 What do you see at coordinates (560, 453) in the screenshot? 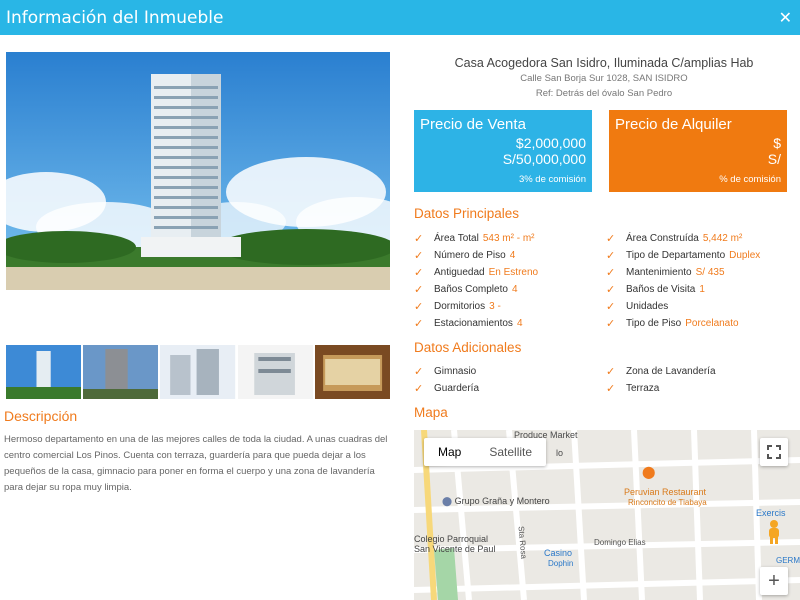
I see `map-label: lo` at bounding box center [560, 453].